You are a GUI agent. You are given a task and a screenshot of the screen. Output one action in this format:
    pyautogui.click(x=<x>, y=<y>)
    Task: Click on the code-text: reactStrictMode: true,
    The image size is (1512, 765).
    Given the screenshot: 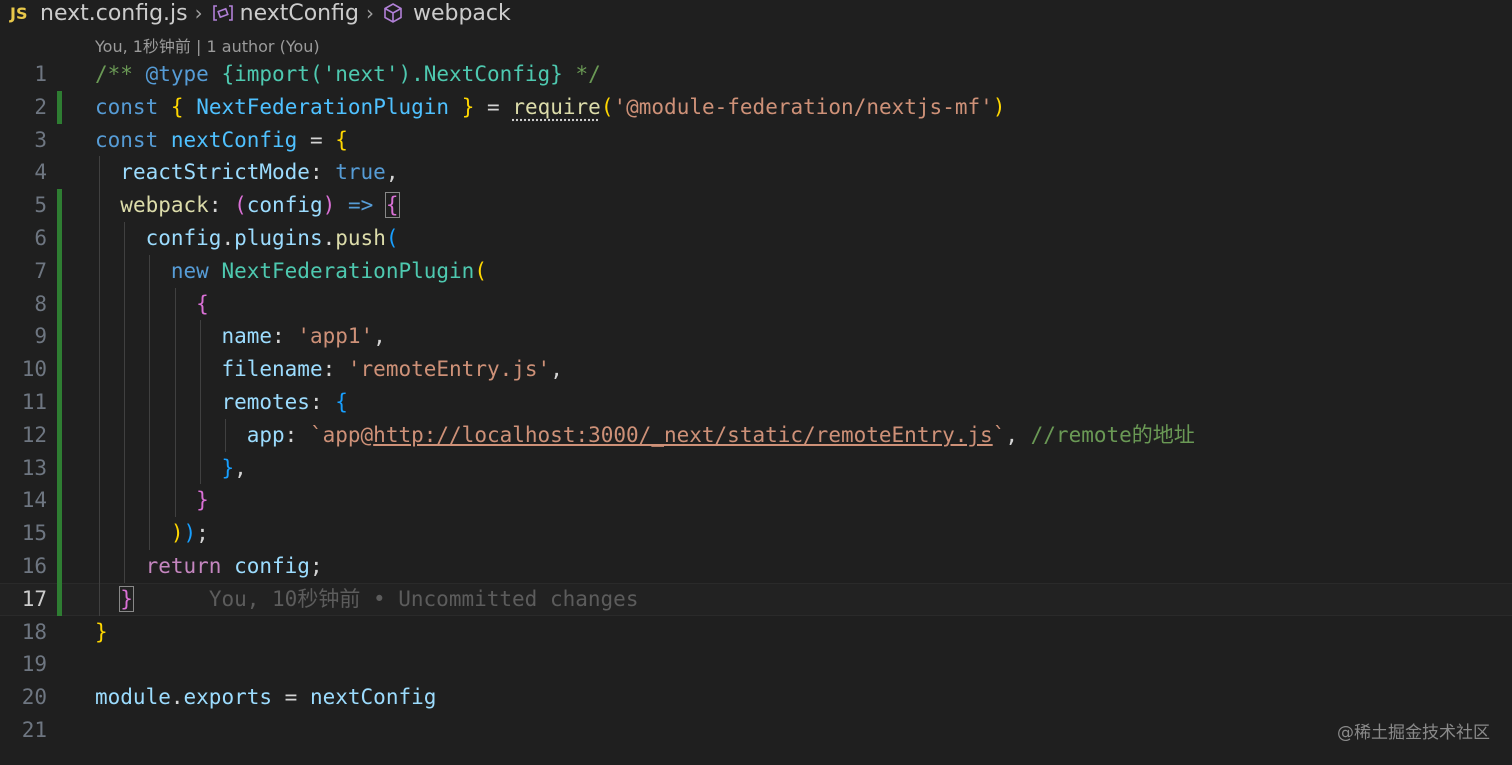 What is the action you would take?
    pyautogui.click(x=246, y=172)
    